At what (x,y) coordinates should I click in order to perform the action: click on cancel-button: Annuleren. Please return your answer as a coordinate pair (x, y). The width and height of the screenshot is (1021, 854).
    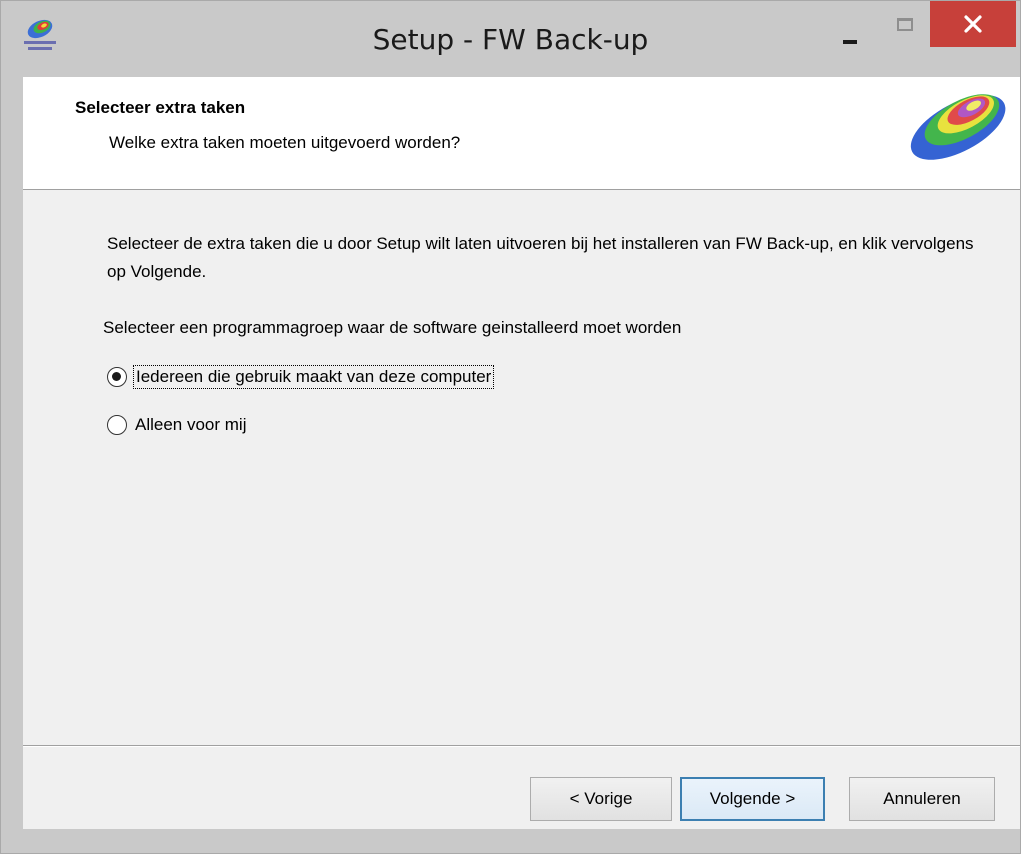
    Looking at the image, I should click on (922, 799).